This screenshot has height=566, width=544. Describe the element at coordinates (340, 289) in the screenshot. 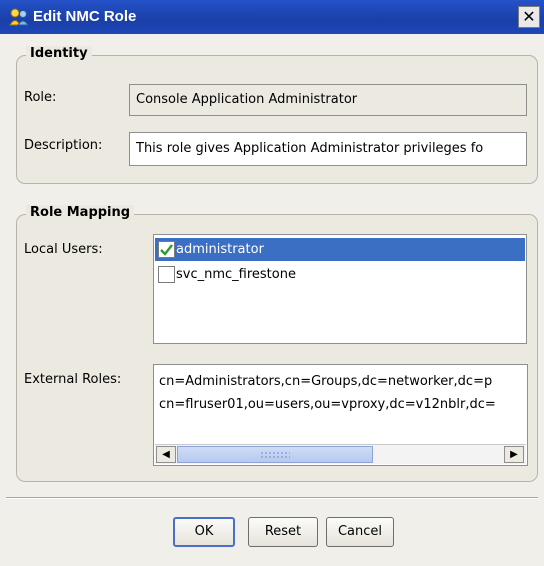

I see `local-users-list: administrator svc_nmc_firestone` at that location.